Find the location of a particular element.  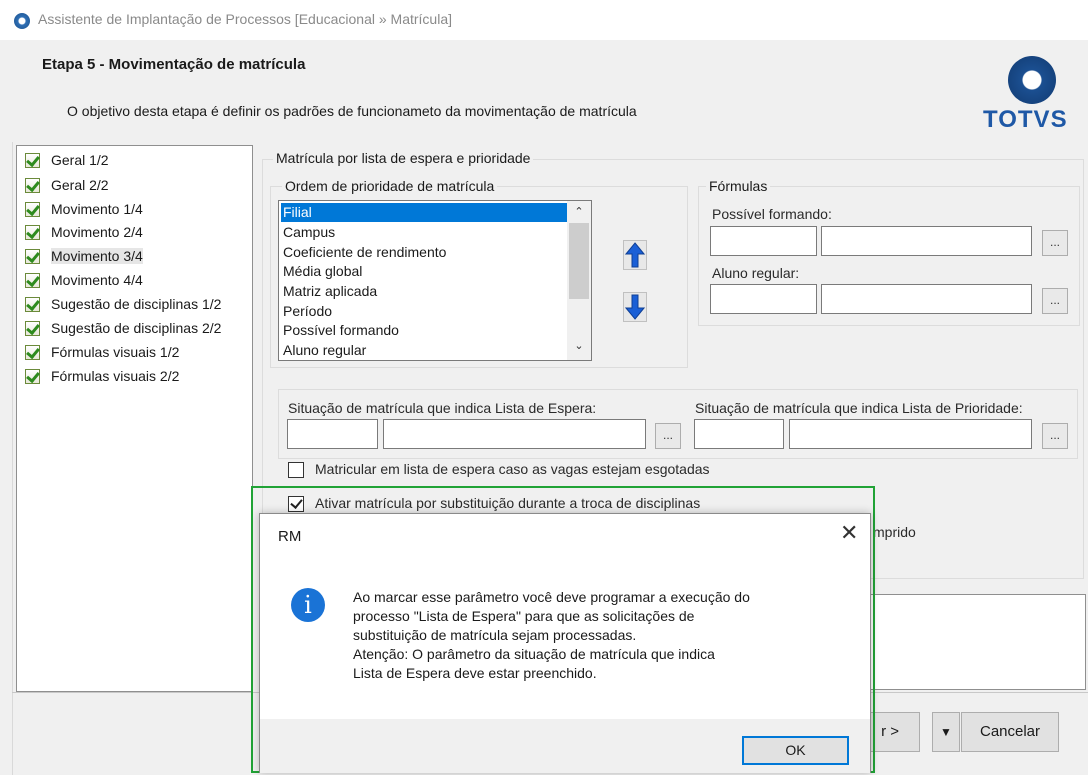

priority-item-possivel-formando: Possível formando is located at coordinates (424, 330).